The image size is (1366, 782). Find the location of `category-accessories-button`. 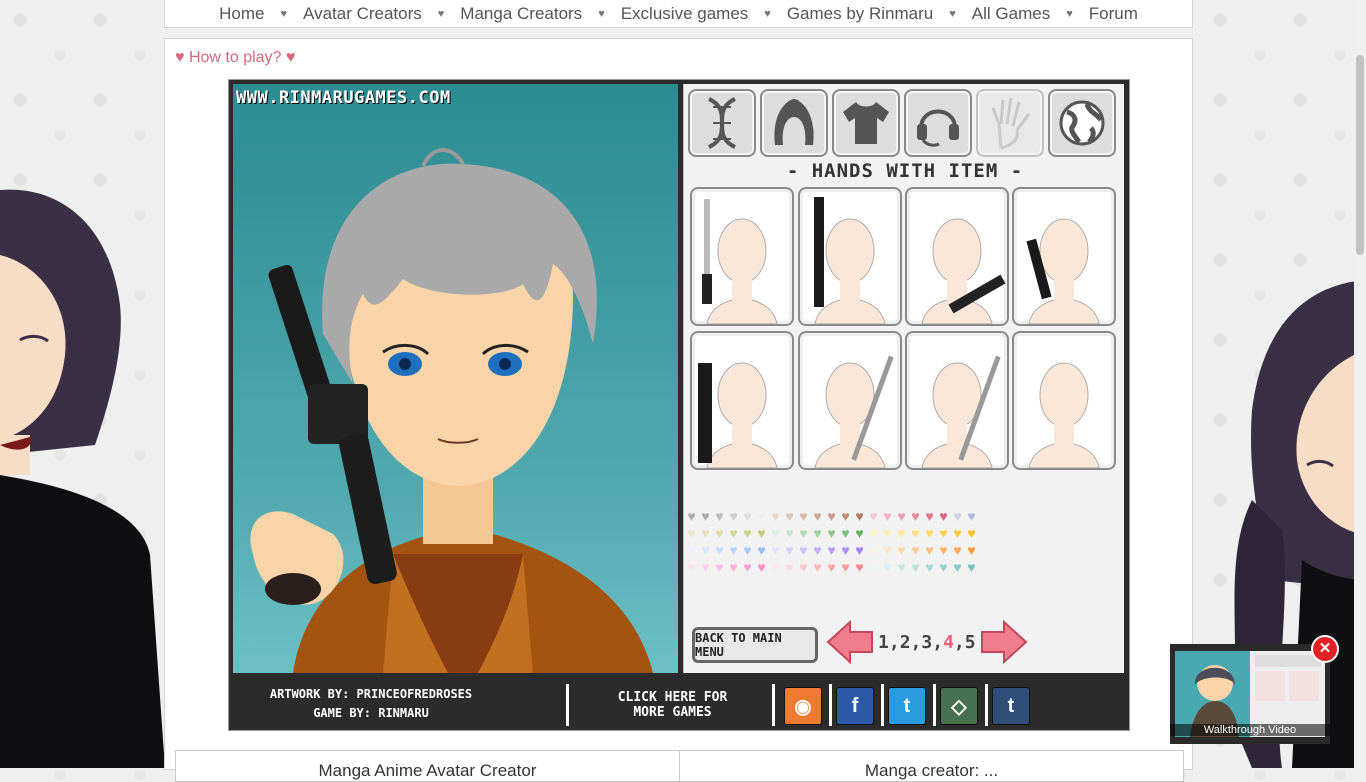

category-accessories-button is located at coordinates (938, 123).